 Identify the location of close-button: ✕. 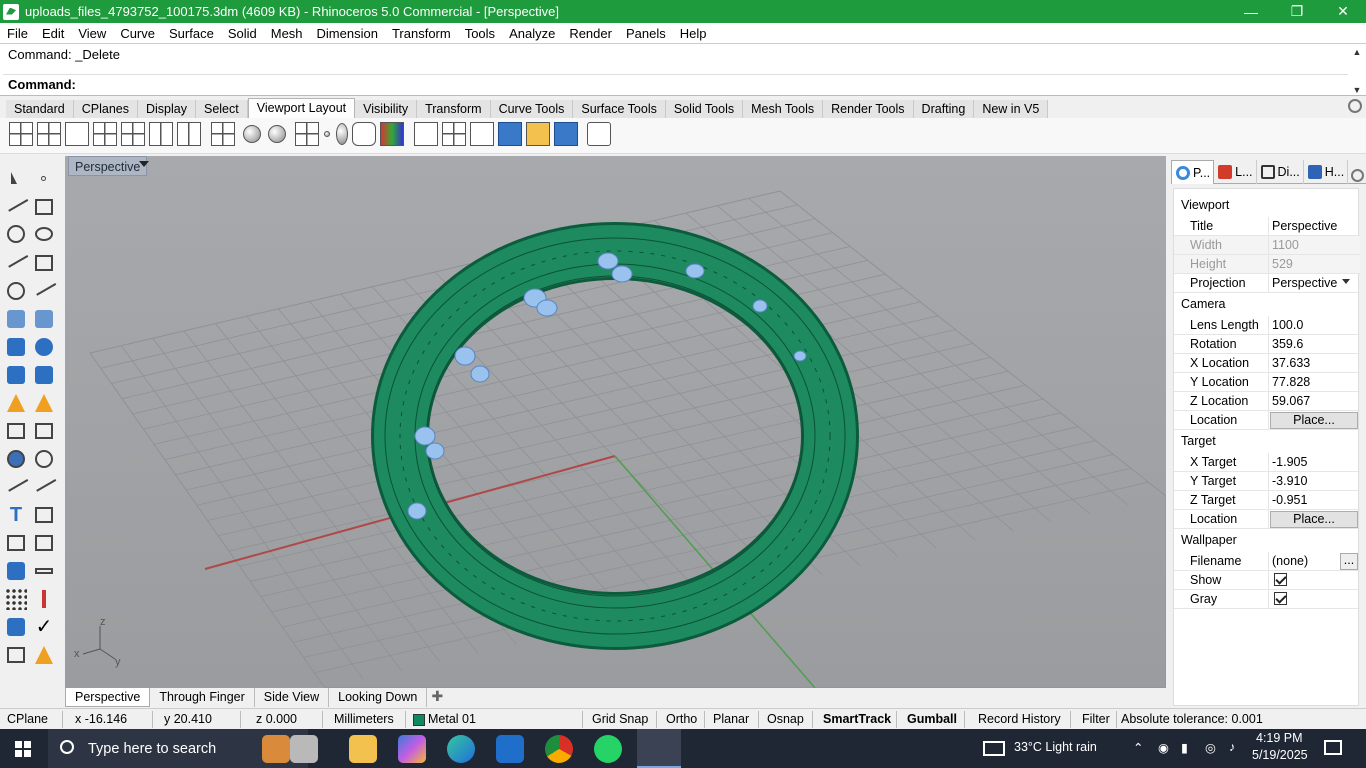
(1343, 11).